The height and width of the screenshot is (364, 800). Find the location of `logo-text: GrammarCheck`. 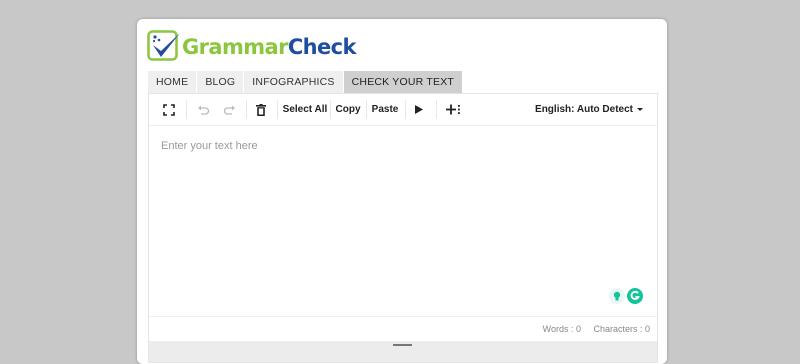

logo-text: GrammarCheck is located at coordinates (269, 46).